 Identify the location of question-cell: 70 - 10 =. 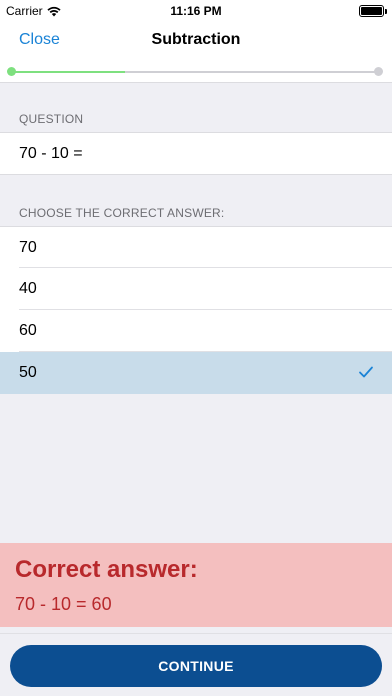
(196, 153).